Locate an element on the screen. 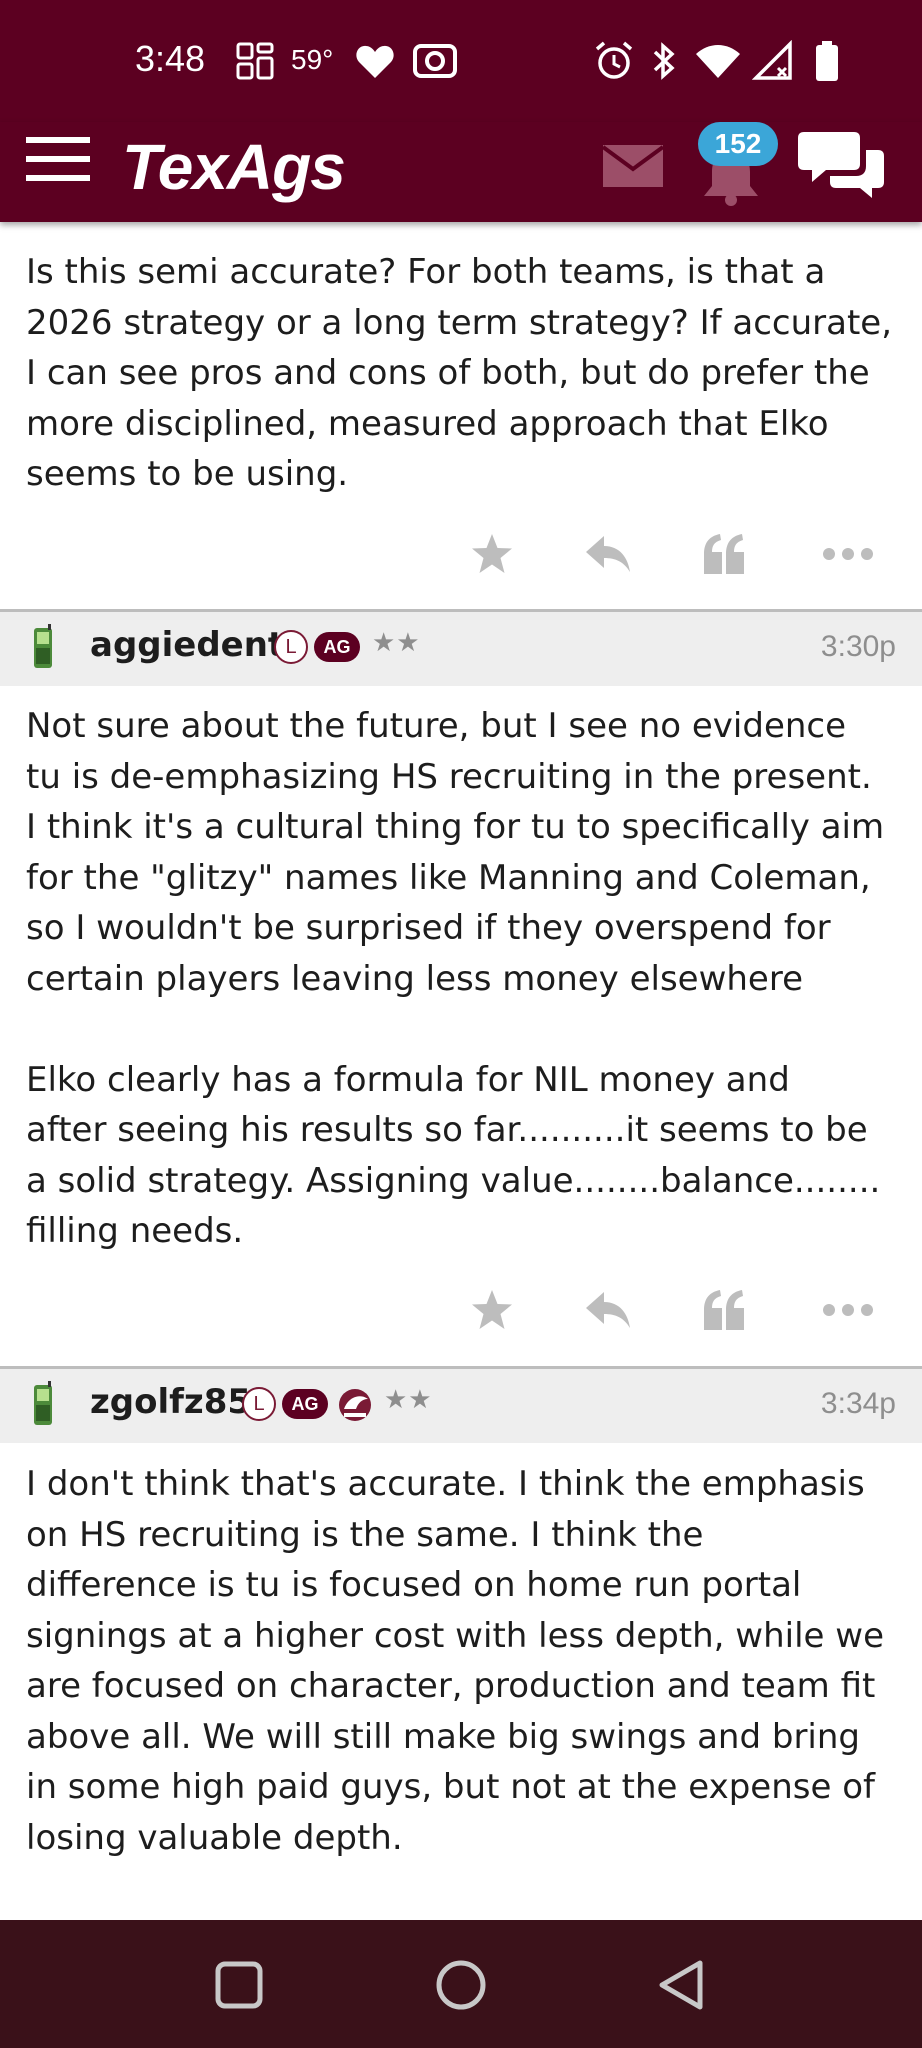 The height and width of the screenshot is (2048, 922). system-nav-bar is located at coordinates (461, 1984).